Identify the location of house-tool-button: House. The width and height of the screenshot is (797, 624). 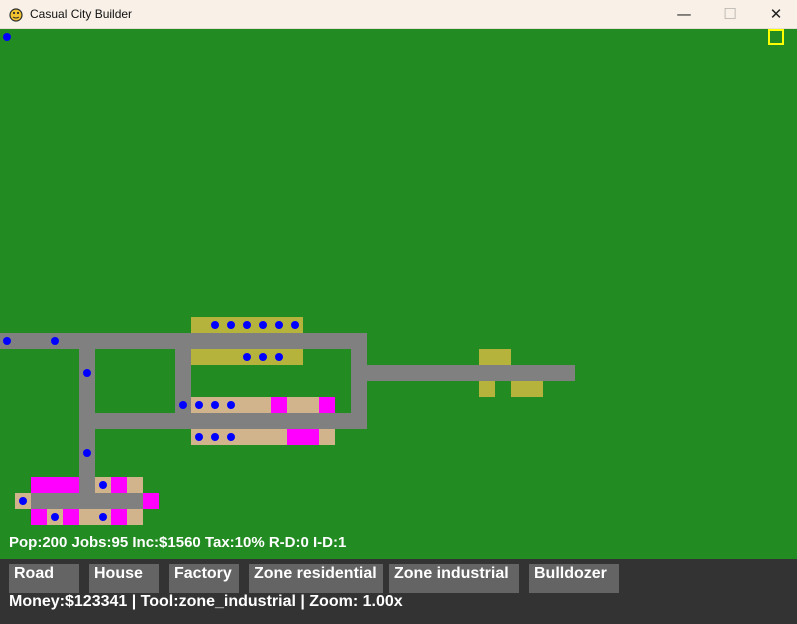
(124, 578).